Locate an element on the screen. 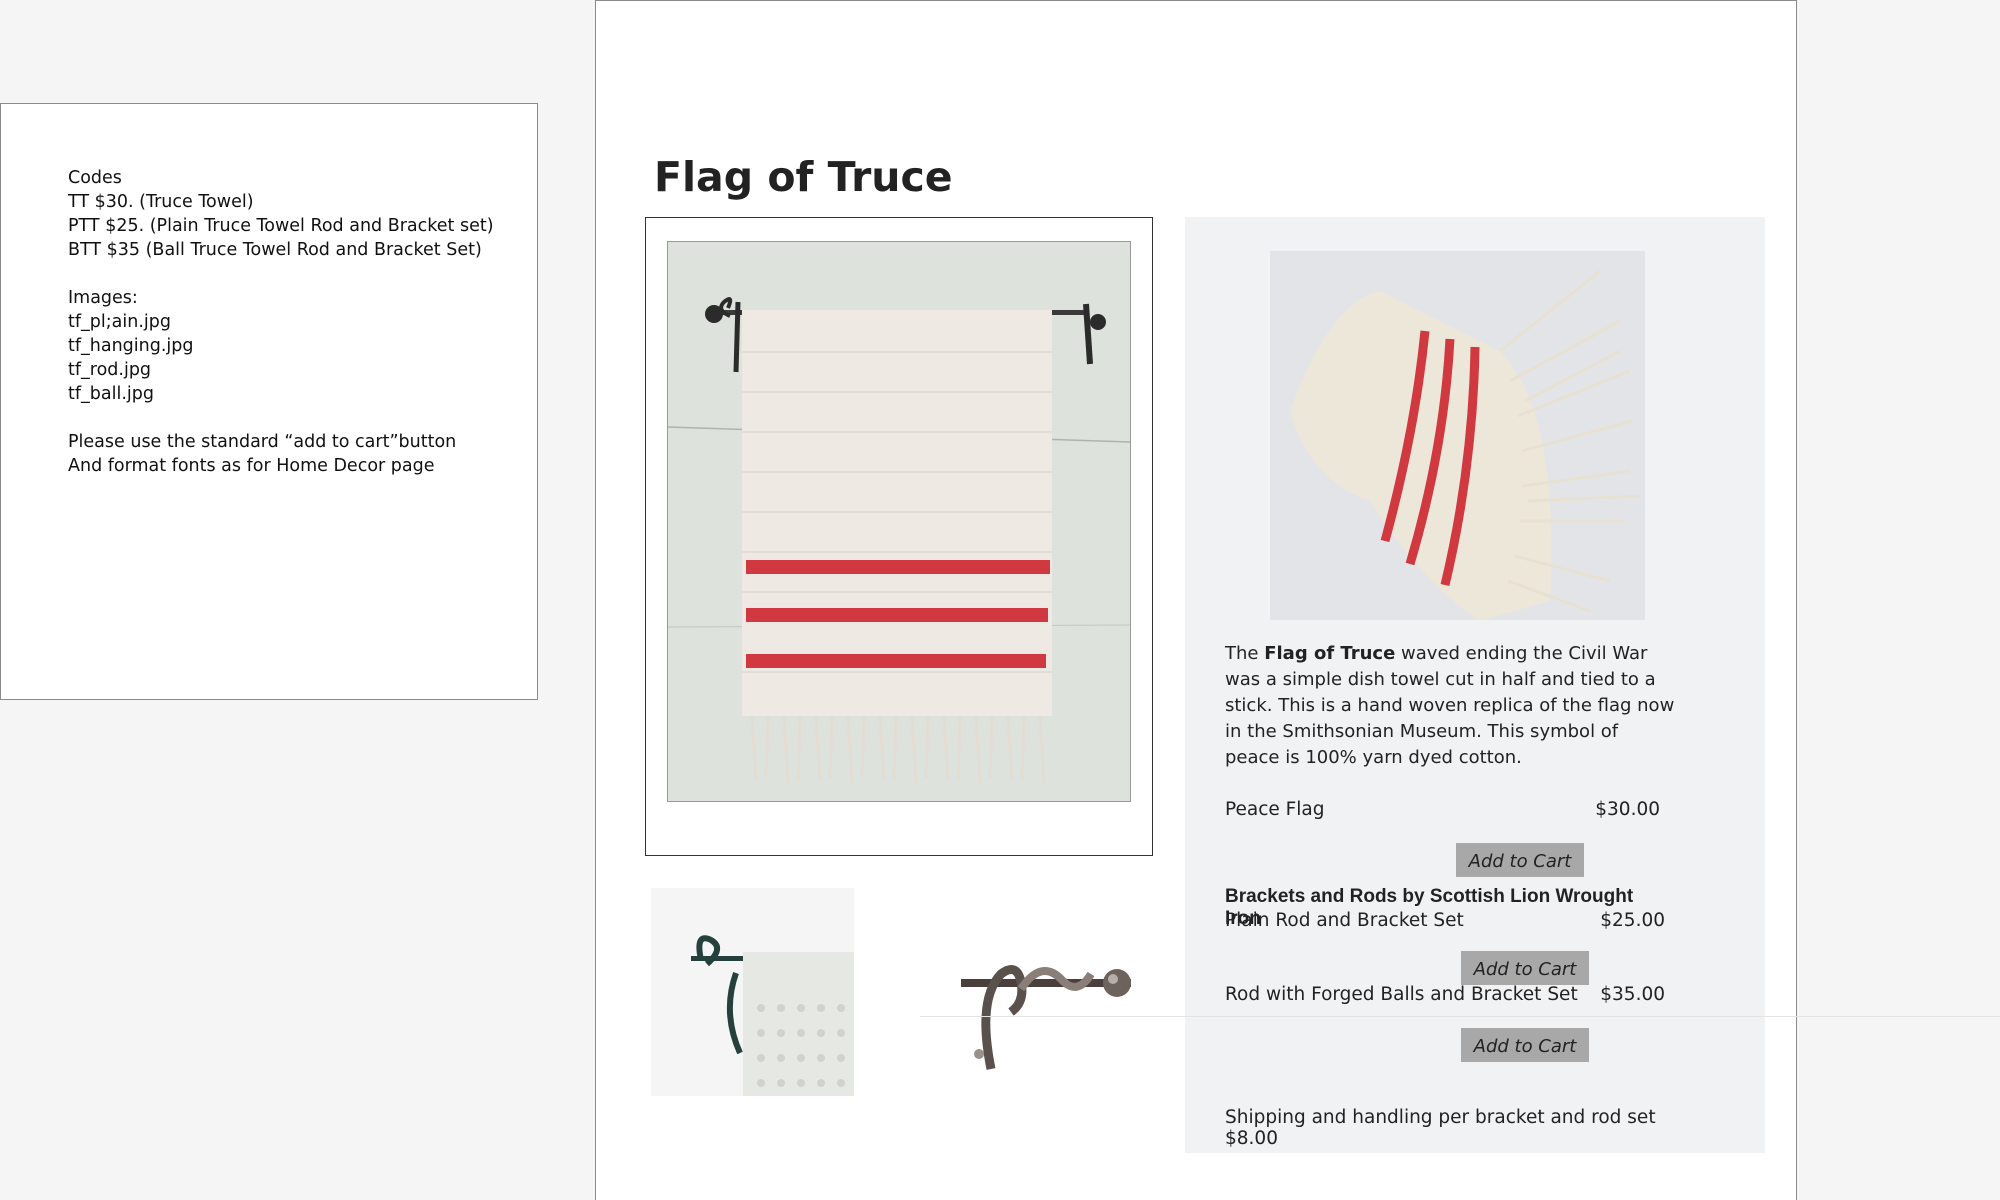 The width and height of the screenshot is (2000, 1200). product-price: $30.00 is located at coordinates (1627, 809).